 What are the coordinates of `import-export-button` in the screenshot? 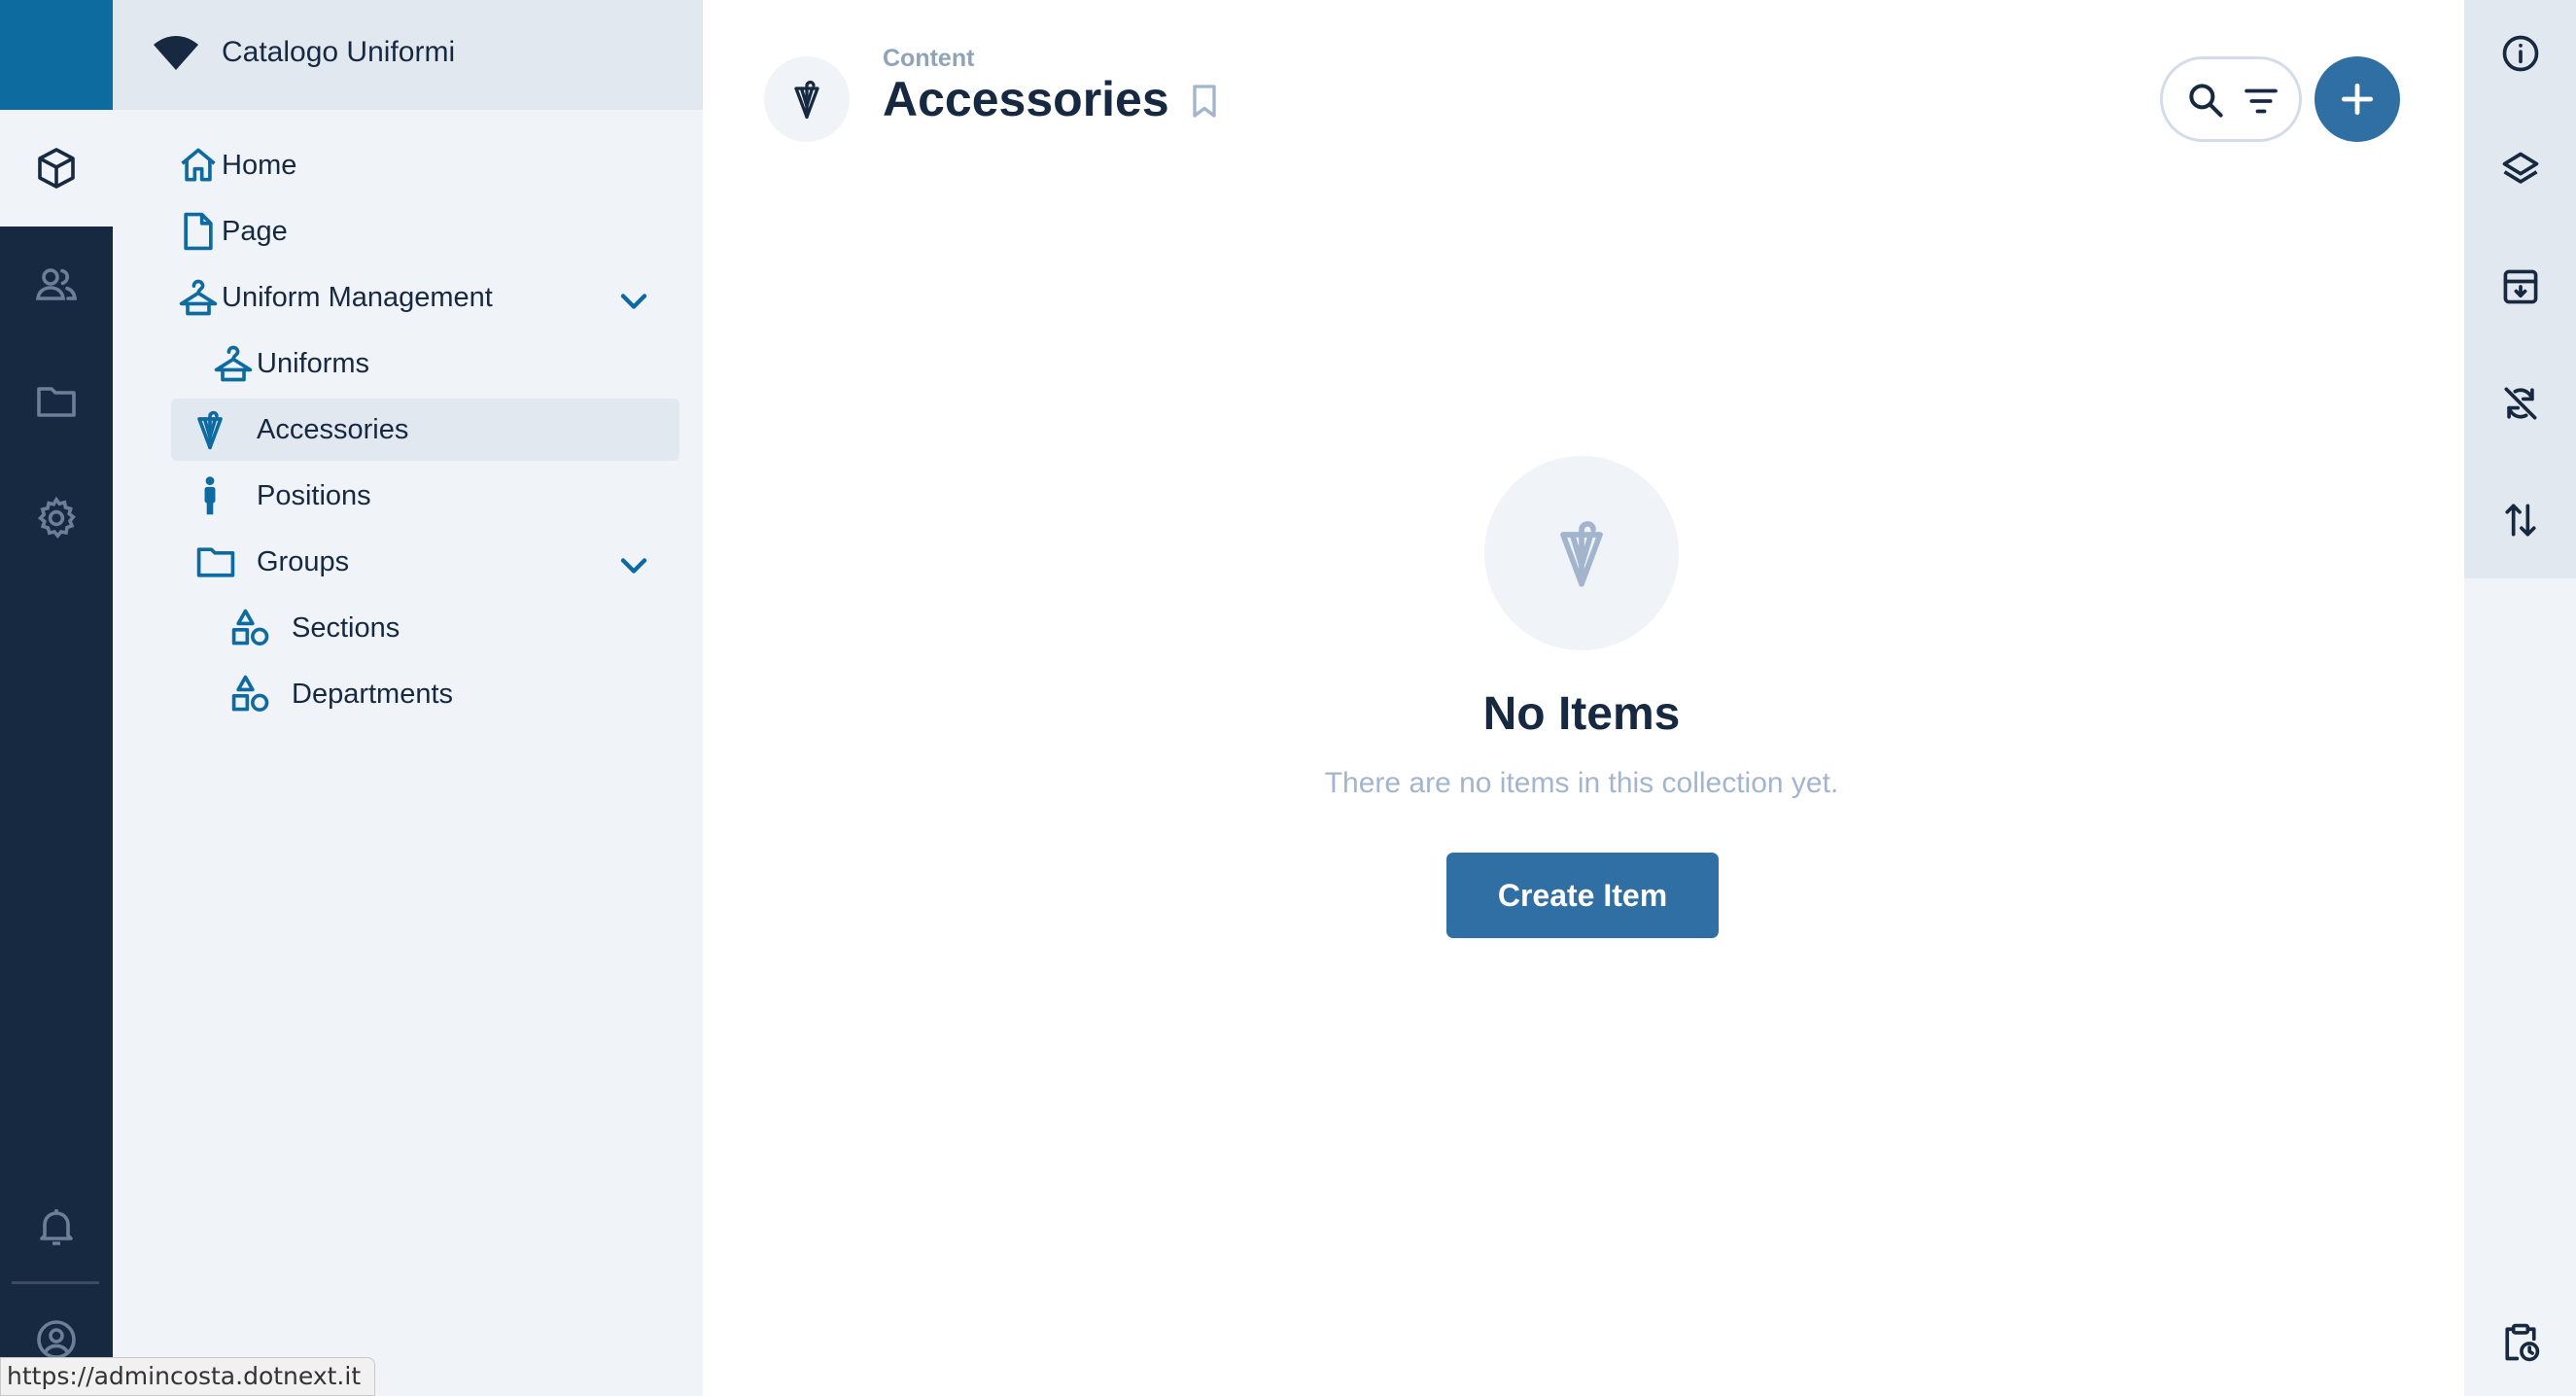 It's located at (2520, 520).